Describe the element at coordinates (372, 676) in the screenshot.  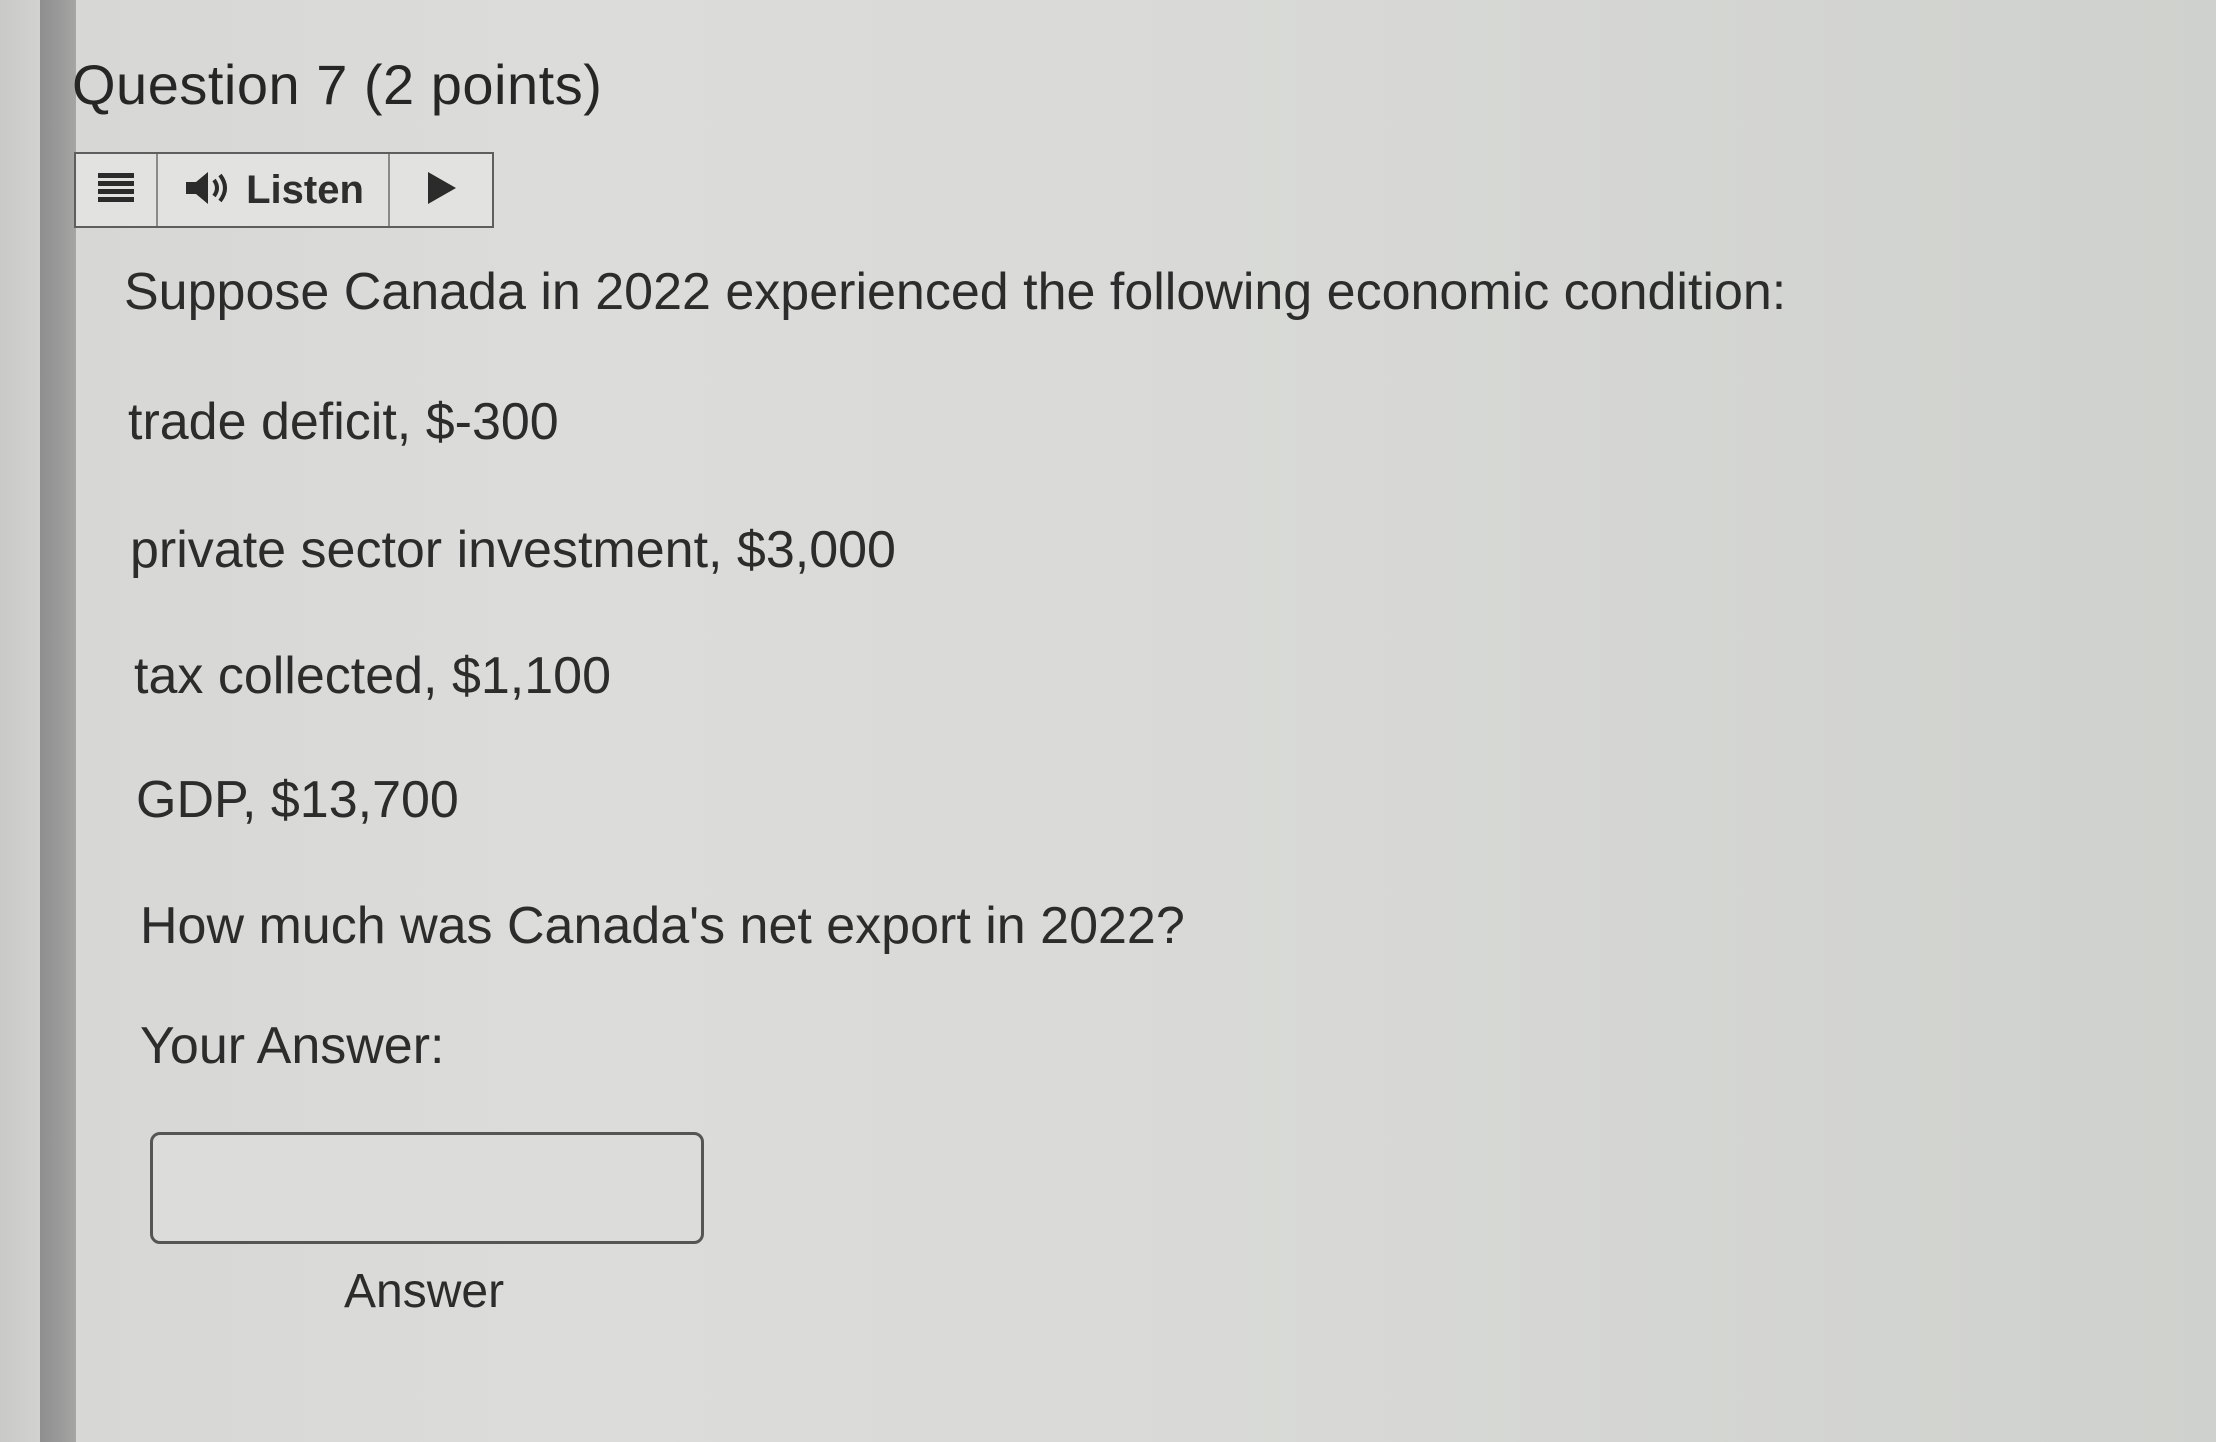
I see `condition-tax-collected: tax collected, $1,100` at that location.